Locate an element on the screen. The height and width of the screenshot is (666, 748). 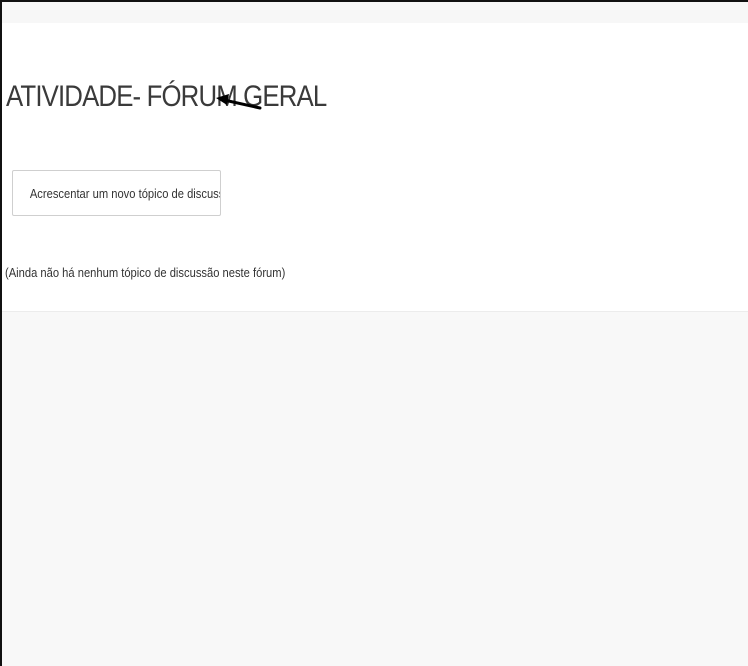
top-strip is located at coordinates (375, 12).